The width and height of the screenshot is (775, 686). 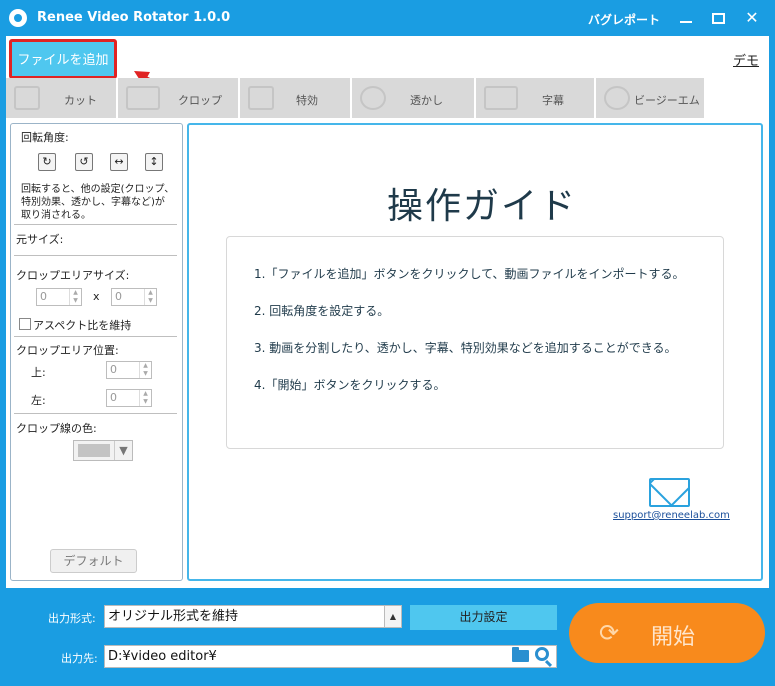 I want to click on guide-title: 操作ガイド, so click(x=482, y=206).